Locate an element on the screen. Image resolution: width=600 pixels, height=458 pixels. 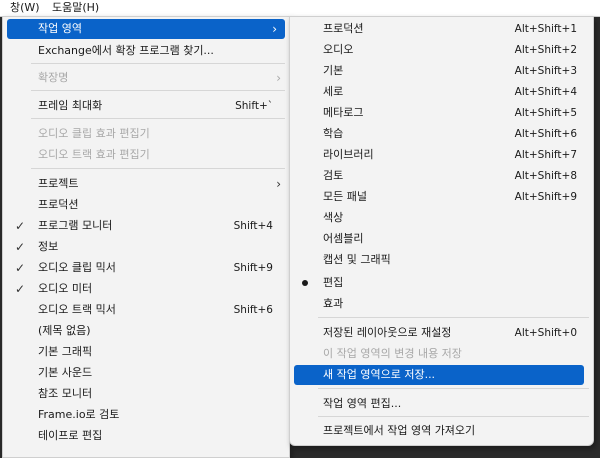
workspace-all-panels: 모든 패널 Alt+Shift+9 is located at coordinates (441, 197).